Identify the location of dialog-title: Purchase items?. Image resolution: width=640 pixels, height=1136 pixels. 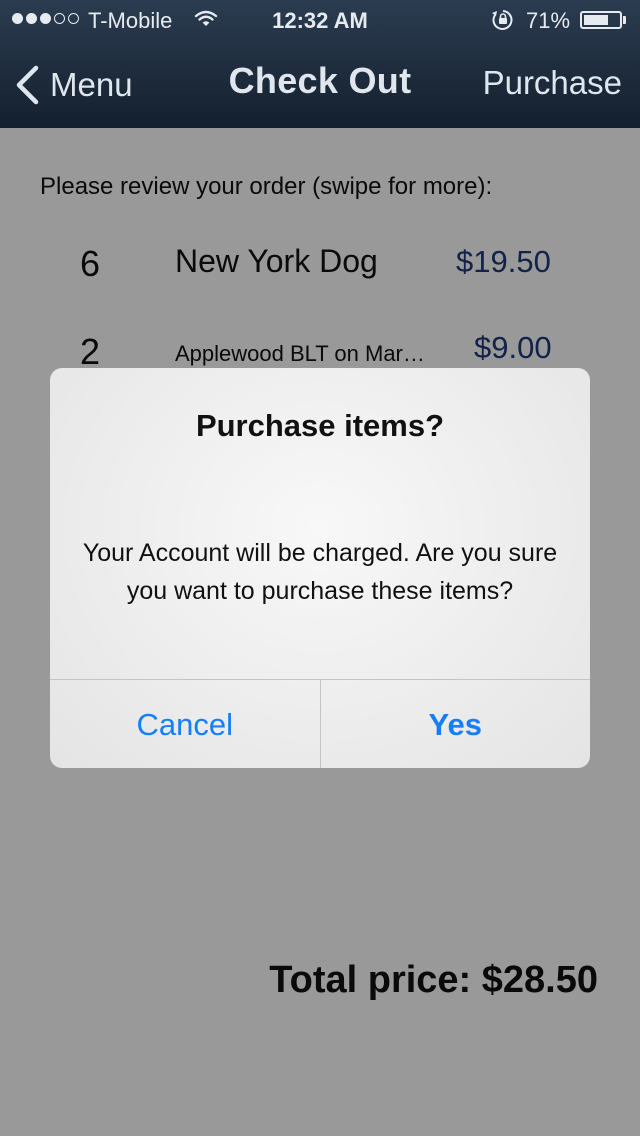
(320, 425).